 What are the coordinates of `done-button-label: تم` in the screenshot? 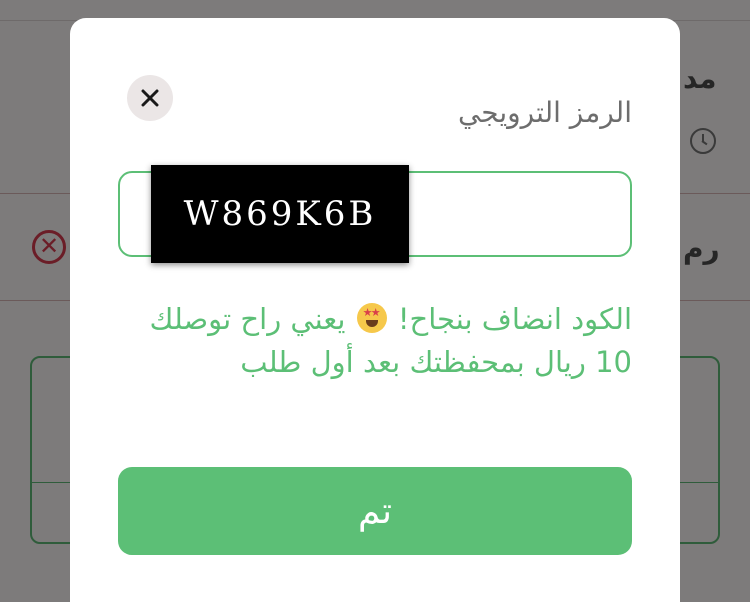 It's located at (375, 511).